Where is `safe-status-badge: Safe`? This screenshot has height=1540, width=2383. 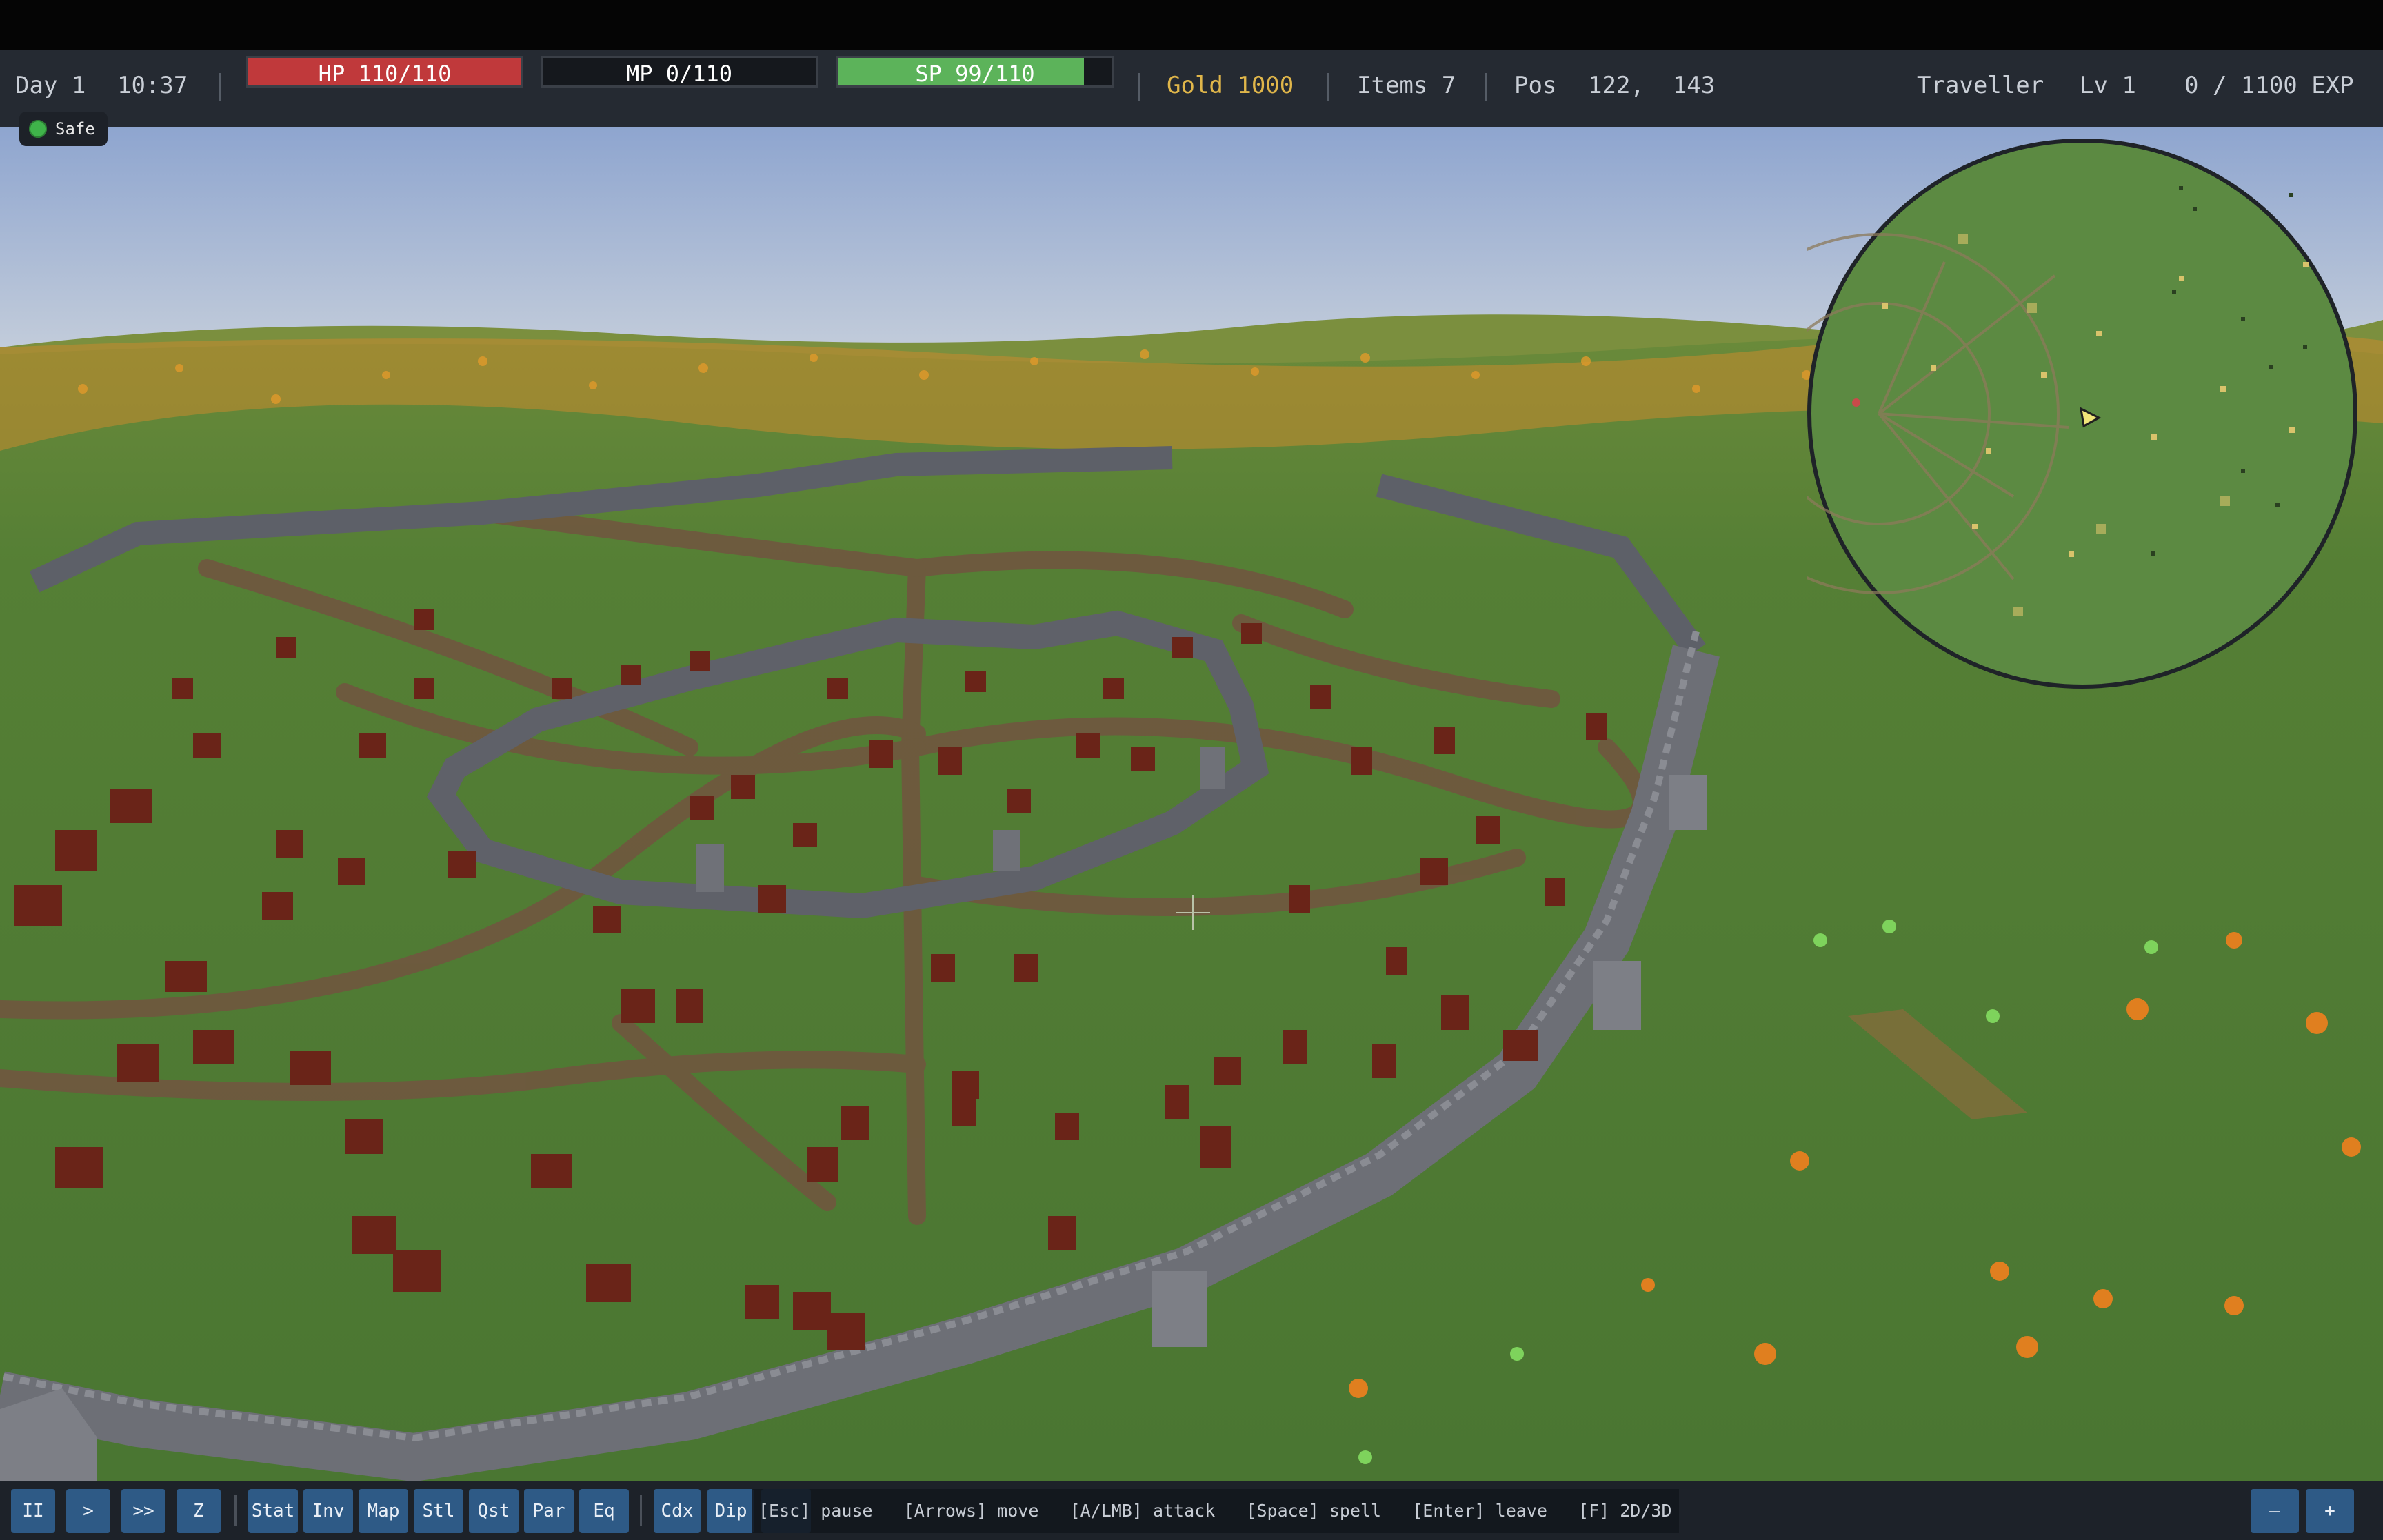
safe-status-badge: Safe is located at coordinates (63, 129).